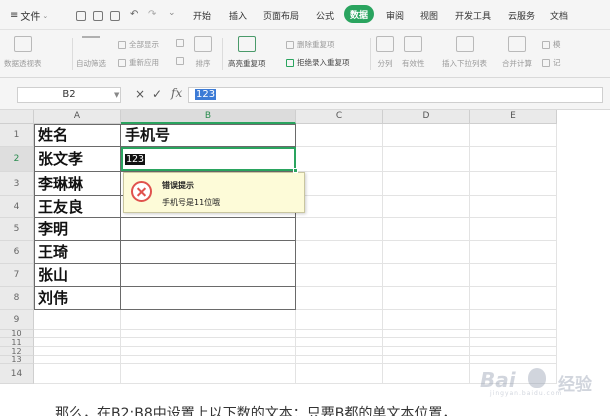 The width and height of the screenshot is (610, 416). What do you see at coordinates (17, 184) in the screenshot?
I see `row-header-3: 3` at bounding box center [17, 184].